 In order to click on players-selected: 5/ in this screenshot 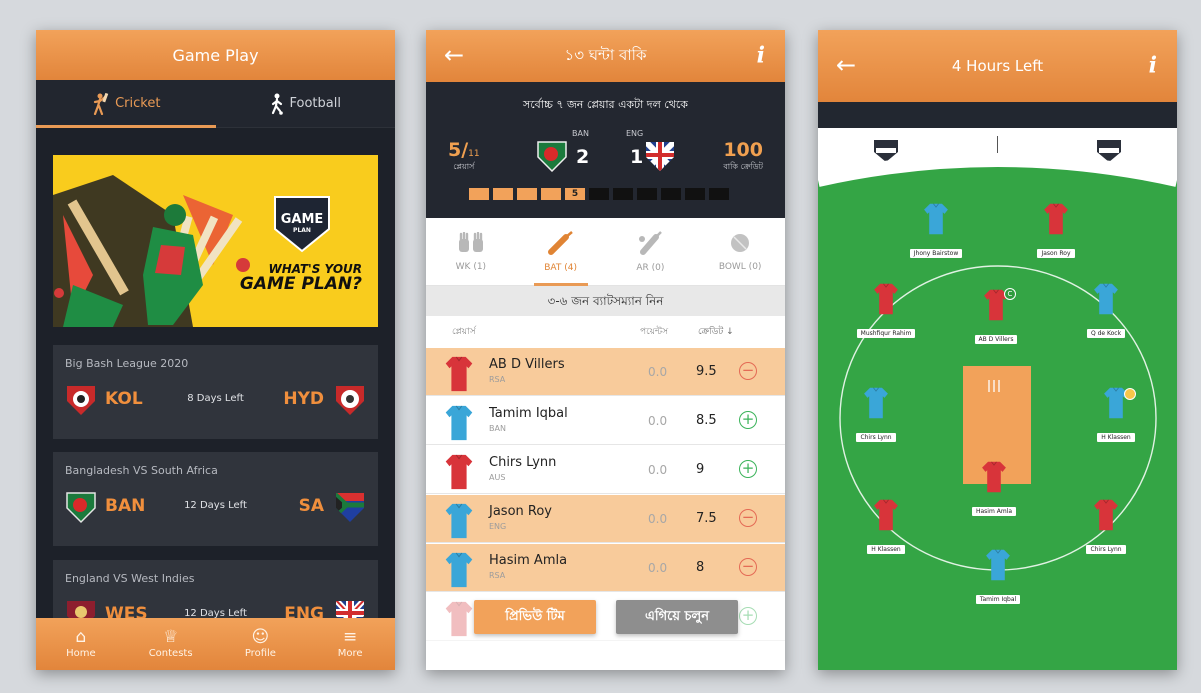, I will do `click(458, 150)`.